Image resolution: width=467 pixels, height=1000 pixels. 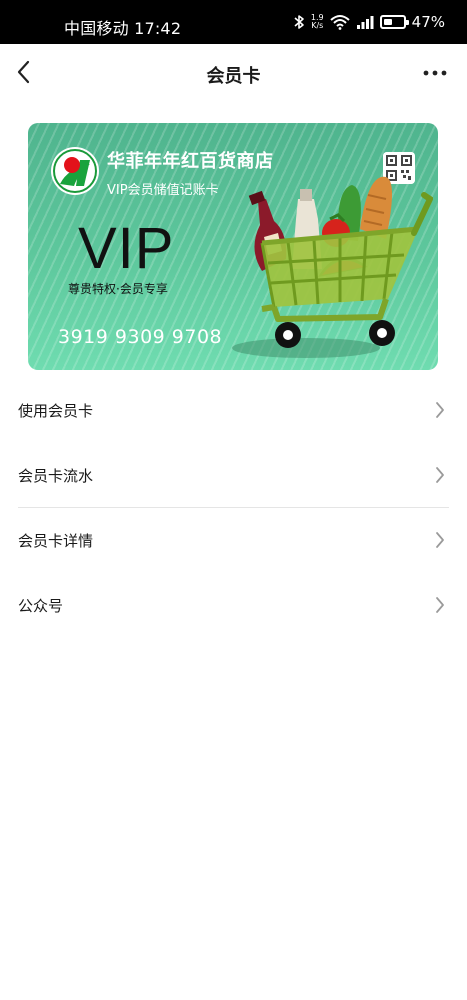 What do you see at coordinates (118, 289) in the screenshot?
I see `card-slogan: 尊贵特权·会员专享` at bounding box center [118, 289].